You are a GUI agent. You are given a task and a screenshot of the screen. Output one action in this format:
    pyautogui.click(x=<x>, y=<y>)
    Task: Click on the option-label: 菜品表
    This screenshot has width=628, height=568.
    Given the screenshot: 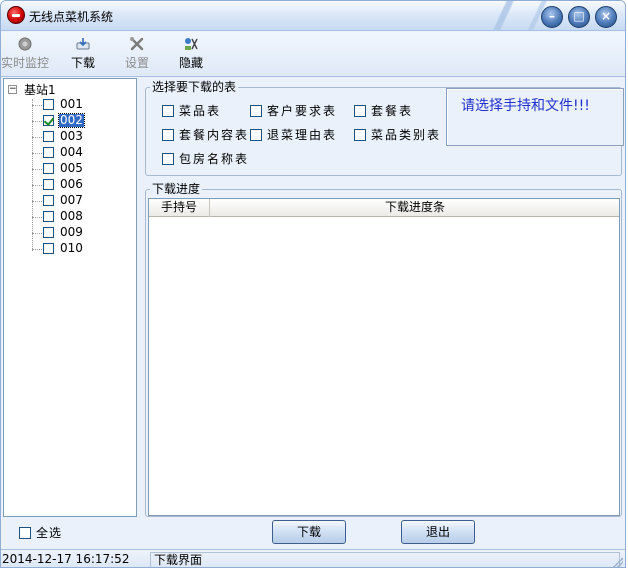 What is the action you would take?
    pyautogui.click(x=200, y=111)
    